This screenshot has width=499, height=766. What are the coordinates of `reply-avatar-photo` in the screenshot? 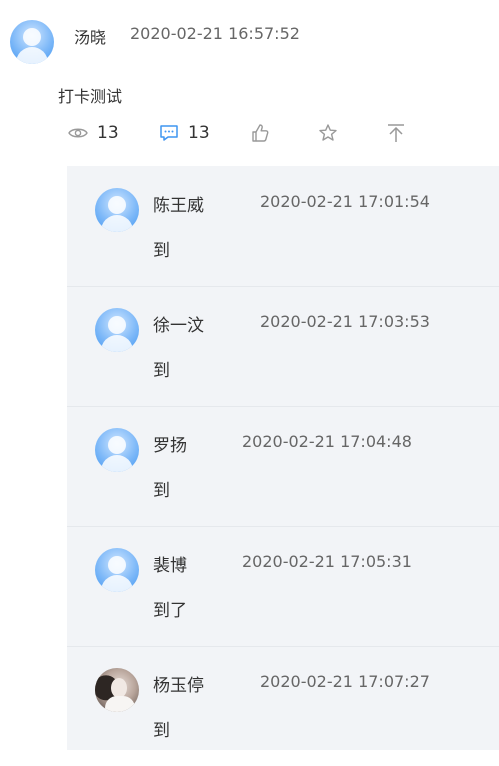 It's located at (117, 690).